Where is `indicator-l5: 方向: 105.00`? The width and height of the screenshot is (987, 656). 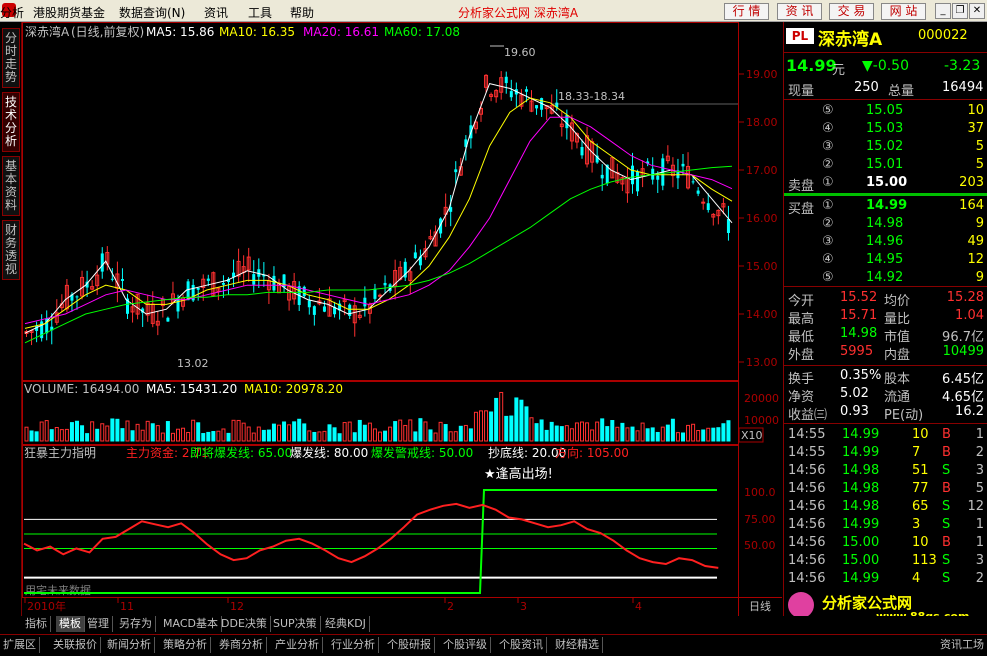
indicator-l5: 方向: 105.00 is located at coordinates (592, 452).